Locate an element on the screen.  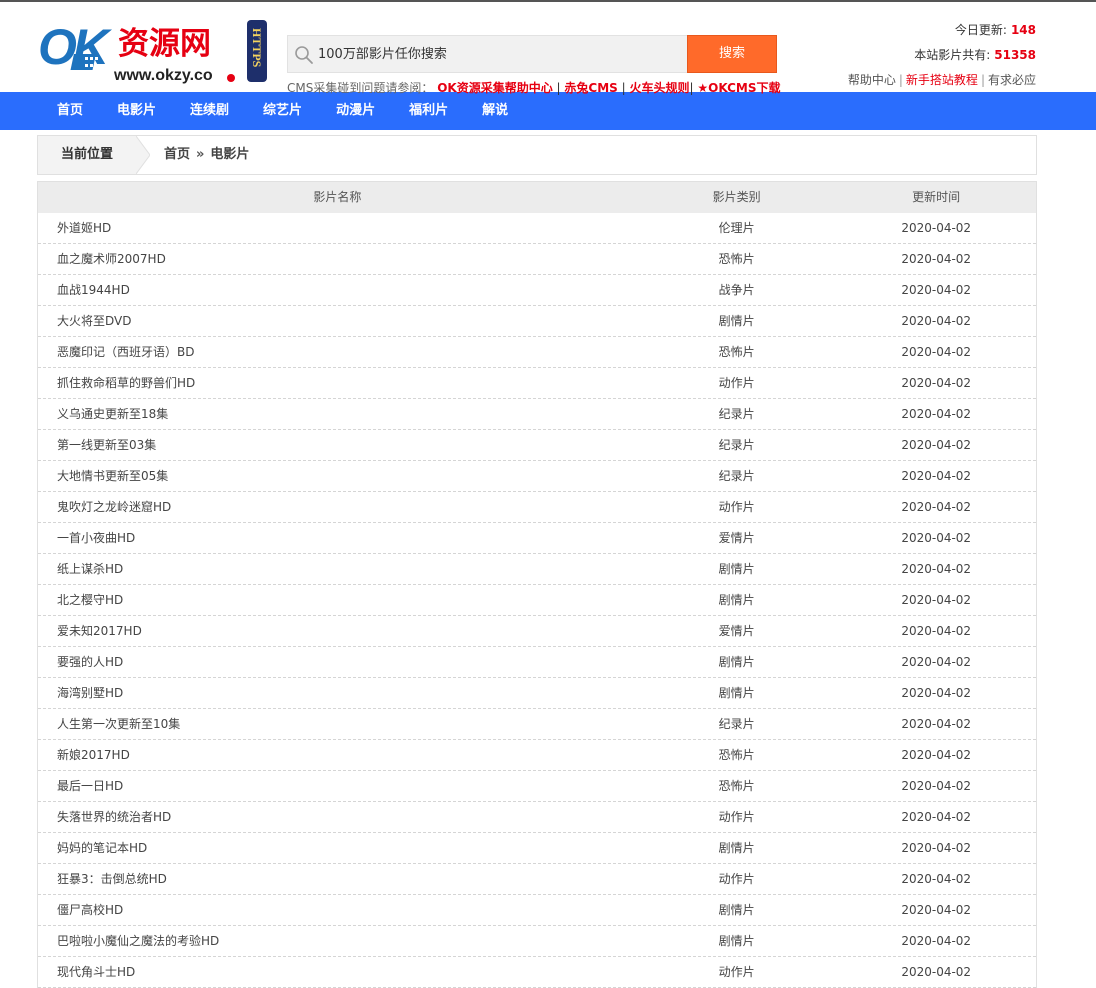
header-category: 影片类别 is located at coordinates (736, 197).